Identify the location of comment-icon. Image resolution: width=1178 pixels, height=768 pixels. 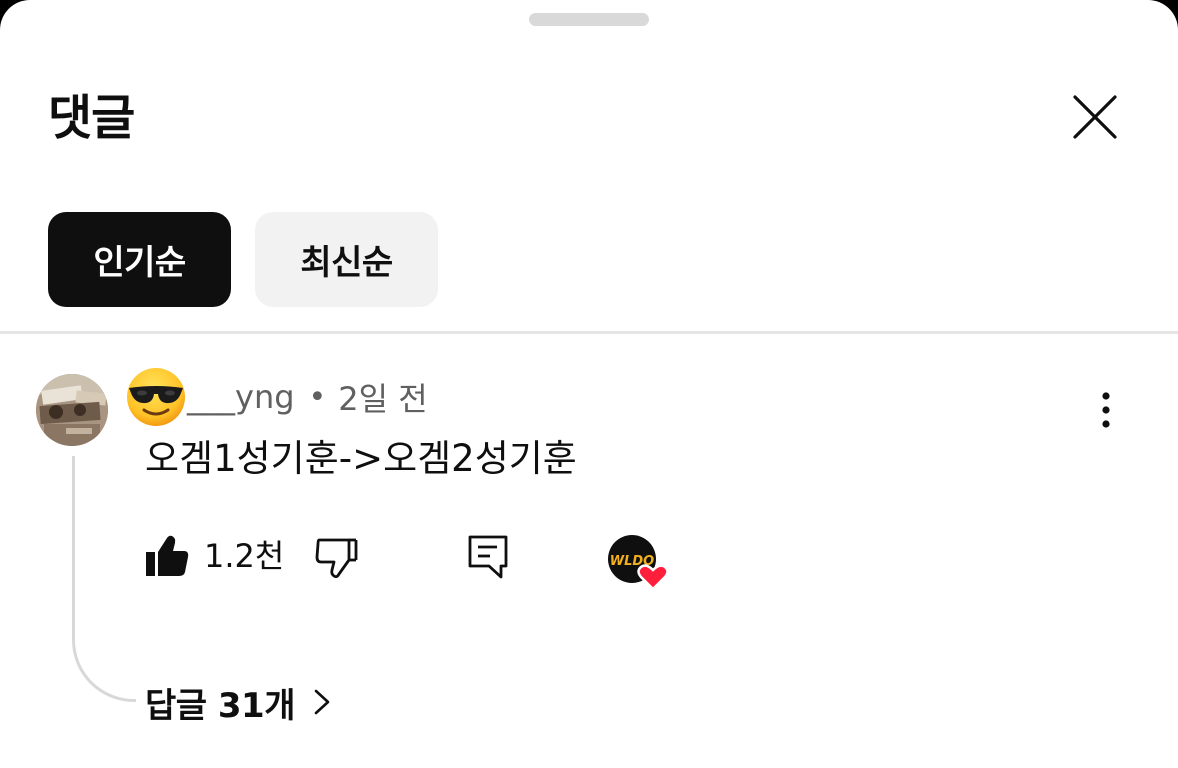
(488, 557).